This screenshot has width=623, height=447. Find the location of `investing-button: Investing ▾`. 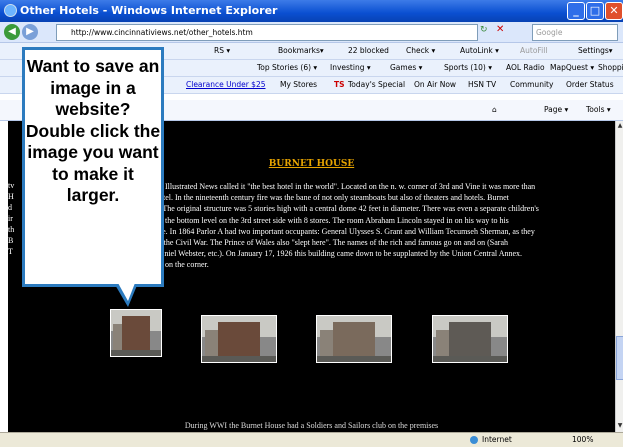

investing-button: Investing ▾ is located at coordinates (350, 68).